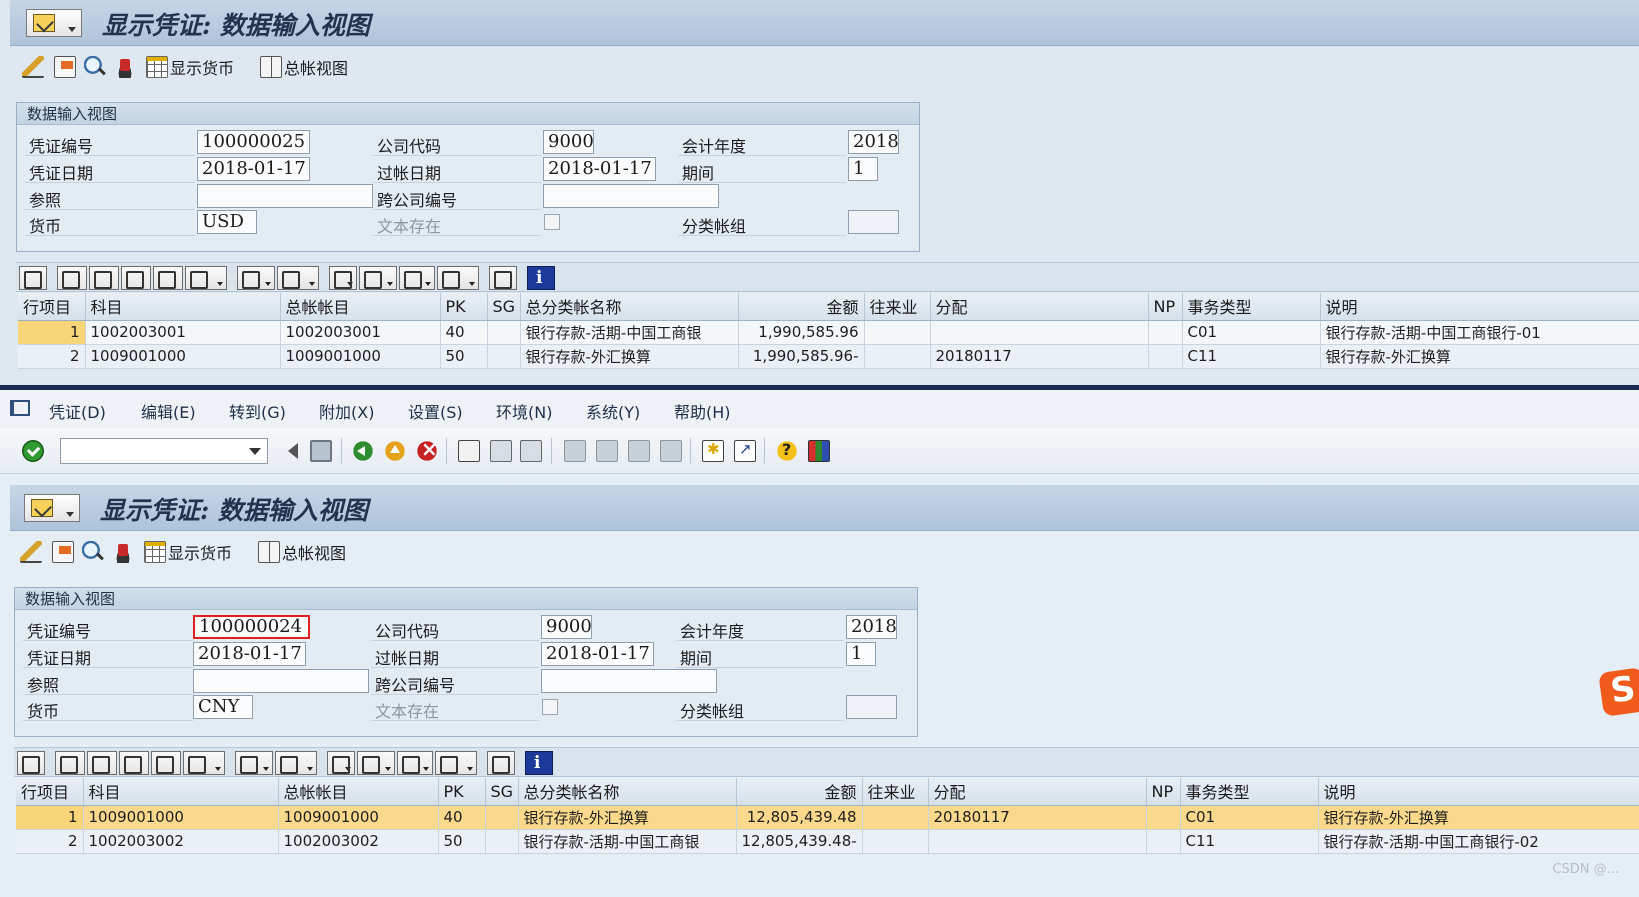 This screenshot has height=897, width=1639. What do you see at coordinates (295, 451) in the screenshot?
I see `collapse-left-icon` at bounding box center [295, 451].